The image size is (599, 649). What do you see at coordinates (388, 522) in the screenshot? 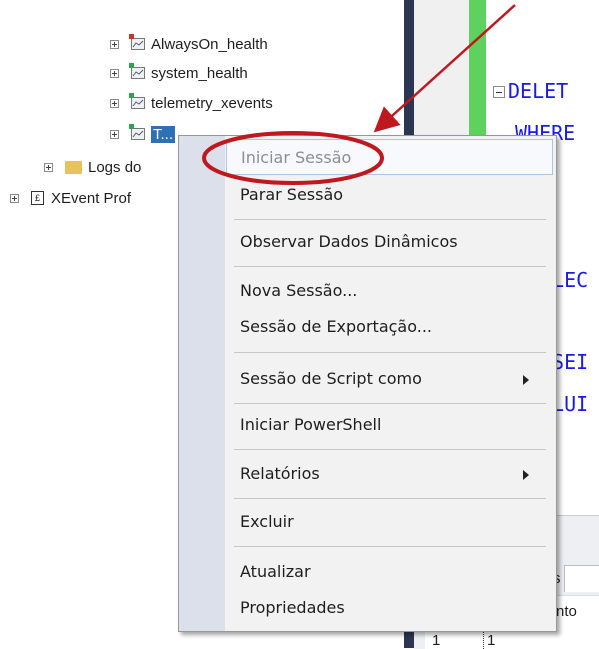
I see `menu-item-delete: Excluir` at bounding box center [388, 522].